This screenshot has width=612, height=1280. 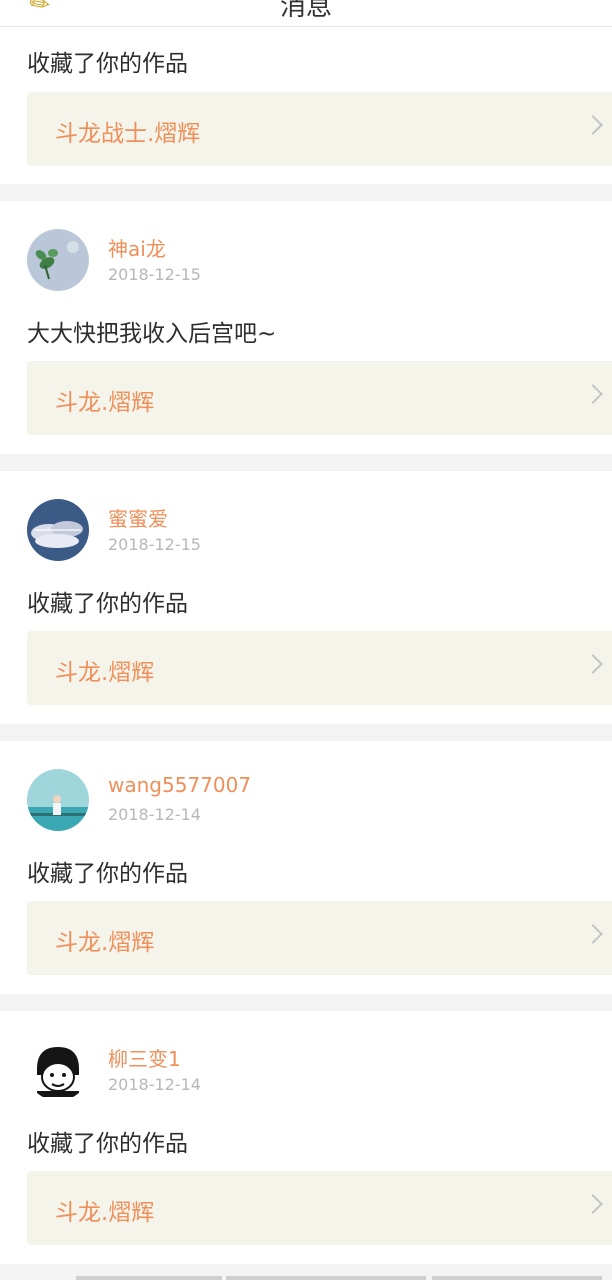 What do you see at coordinates (179, 785) in the screenshot?
I see `username: wang5577007` at bounding box center [179, 785].